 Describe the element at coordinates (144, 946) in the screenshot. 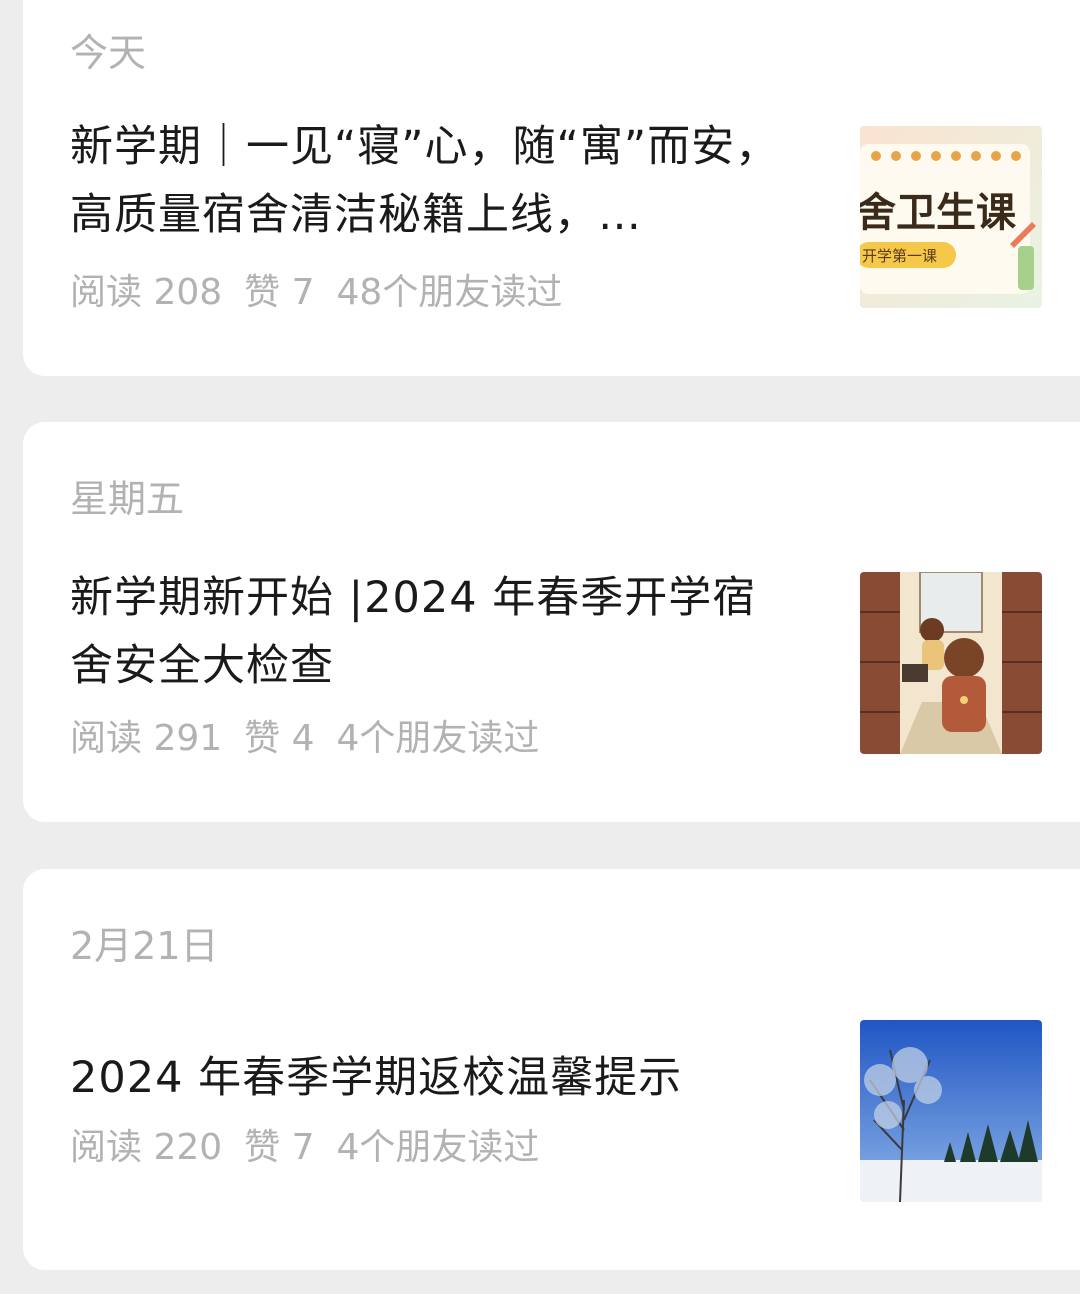

I see `article-date: 2月21日` at that location.